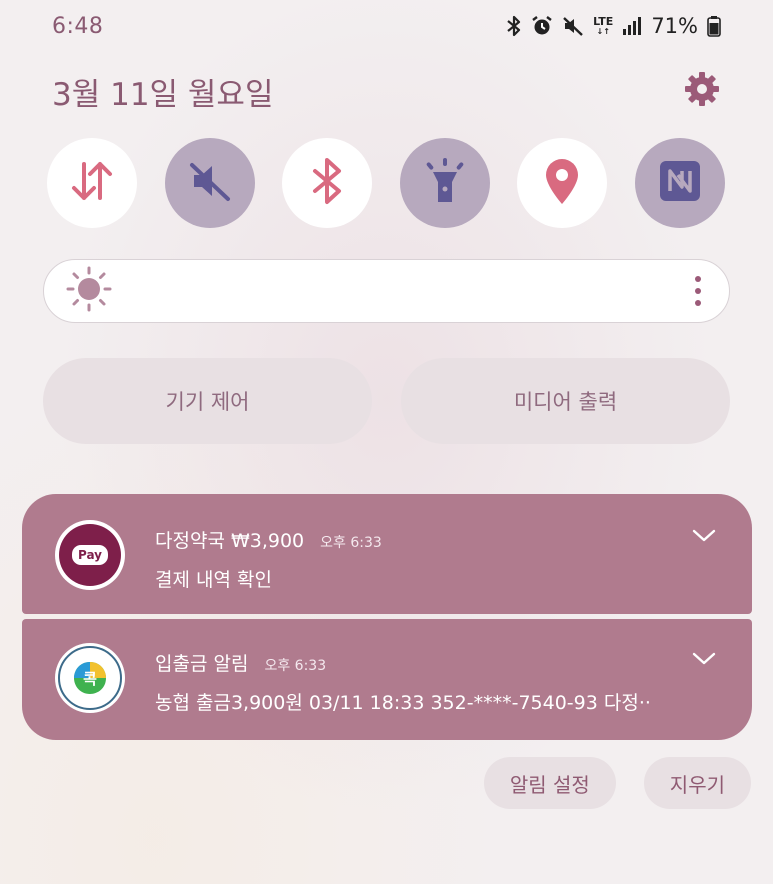 The image size is (773, 884). What do you see at coordinates (386, 184) in the screenshot?
I see `quick-settings` at bounding box center [386, 184].